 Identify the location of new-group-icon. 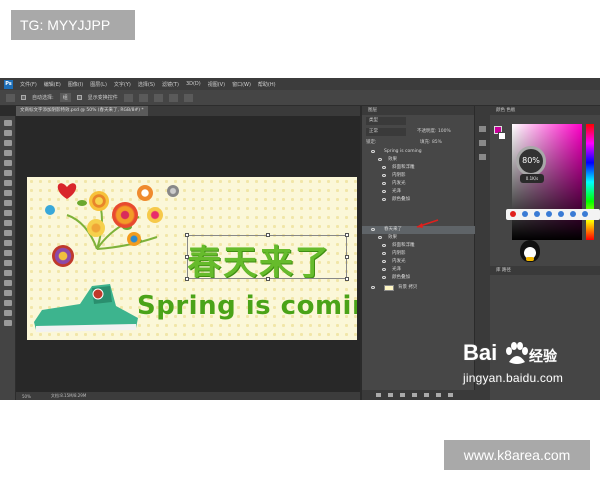
(426, 395).